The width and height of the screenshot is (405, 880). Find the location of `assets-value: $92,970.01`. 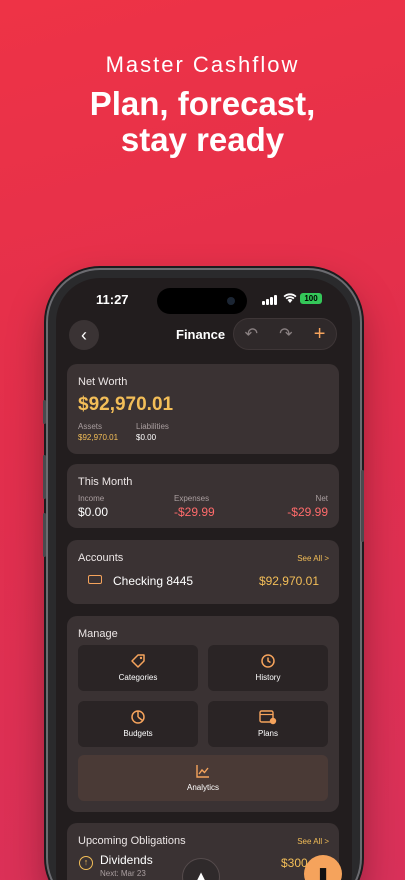

assets-value: $92,970.01 is located at coordinates (98, 437).